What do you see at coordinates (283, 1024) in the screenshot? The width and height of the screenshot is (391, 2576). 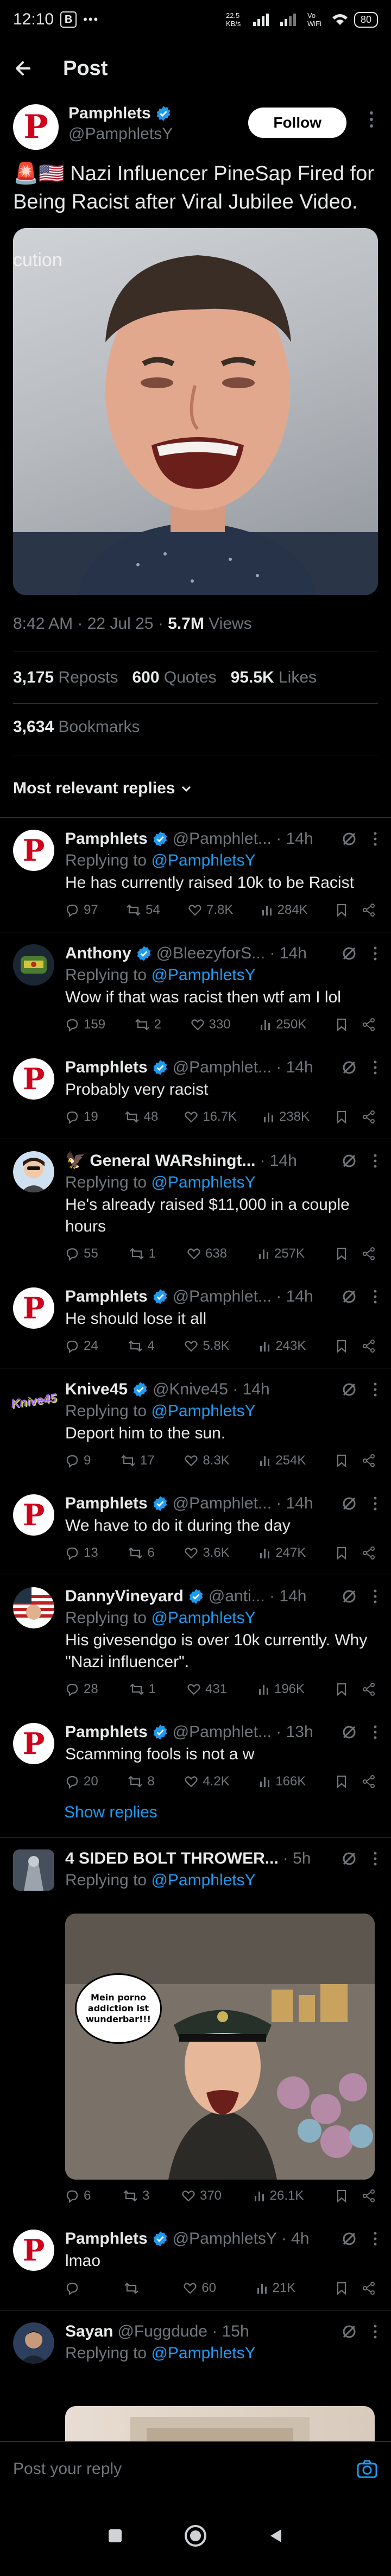 I see `views-button: 250K` at bounding box center [283, 1024].